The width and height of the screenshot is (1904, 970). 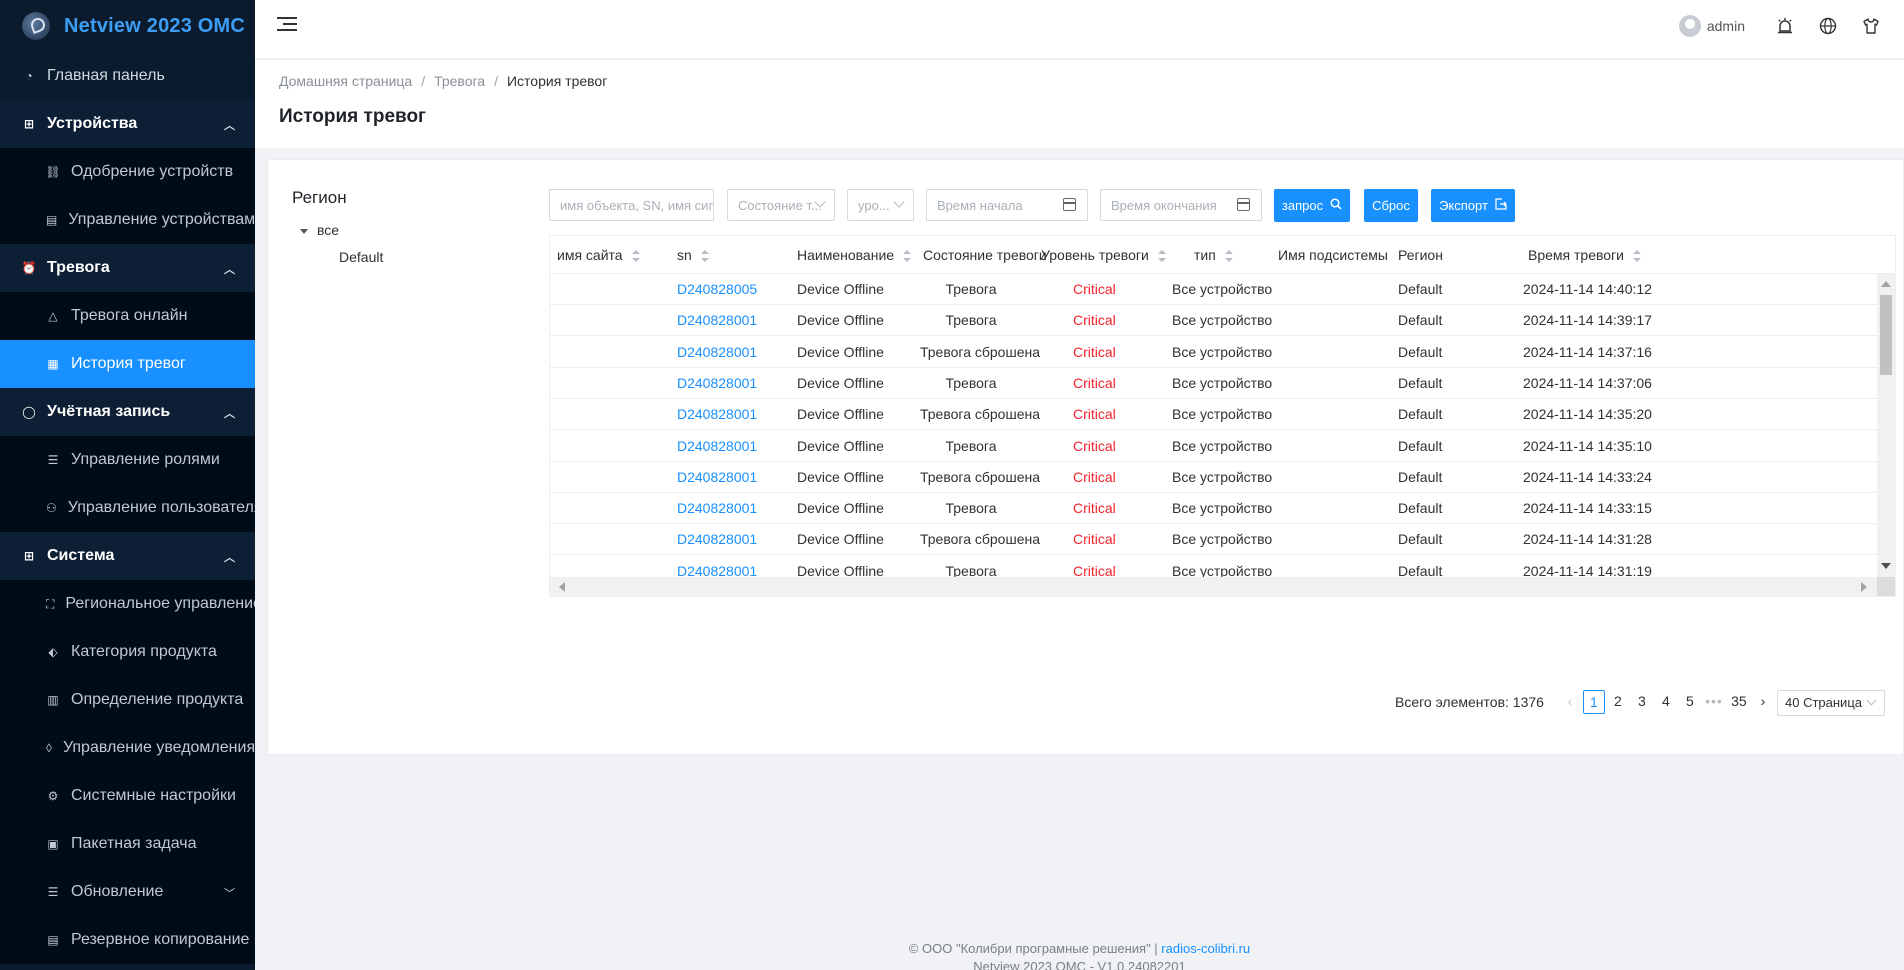 I want to click on sidebar-item: ☰ Управление ролями, so click(x=127, y=460).